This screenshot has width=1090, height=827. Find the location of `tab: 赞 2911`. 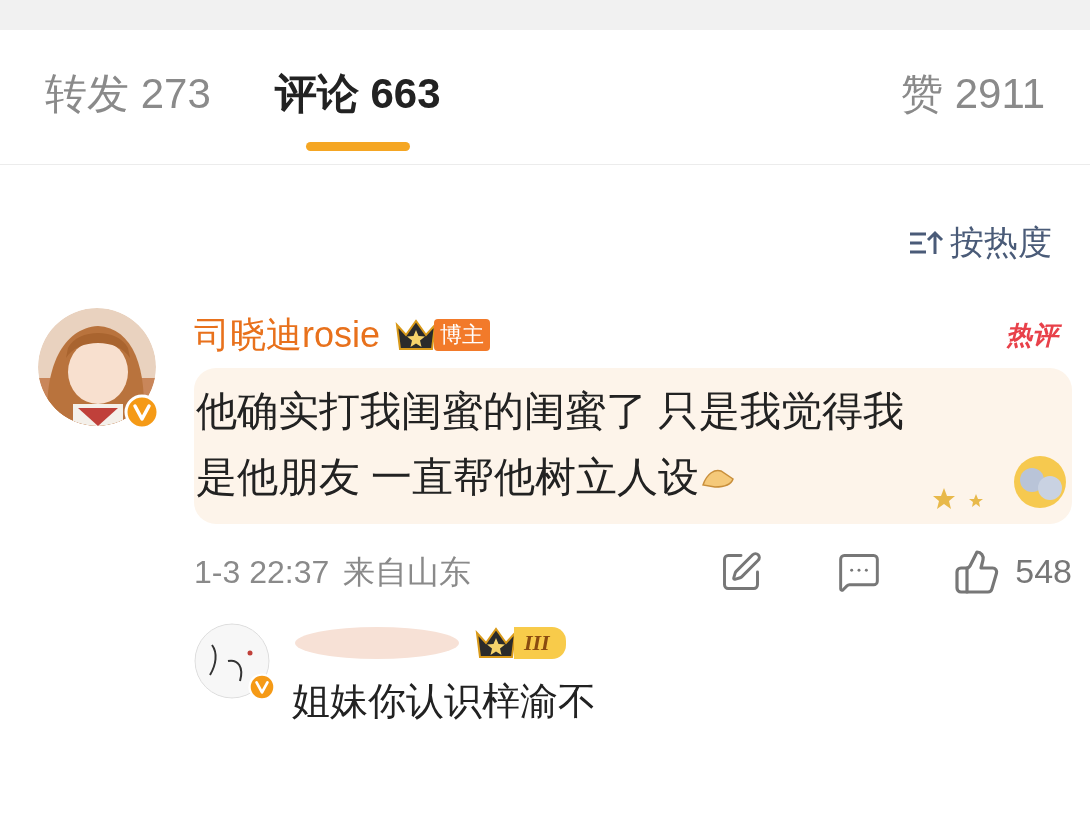

tab: 赞 2911 is located at coordinates (973, 94).